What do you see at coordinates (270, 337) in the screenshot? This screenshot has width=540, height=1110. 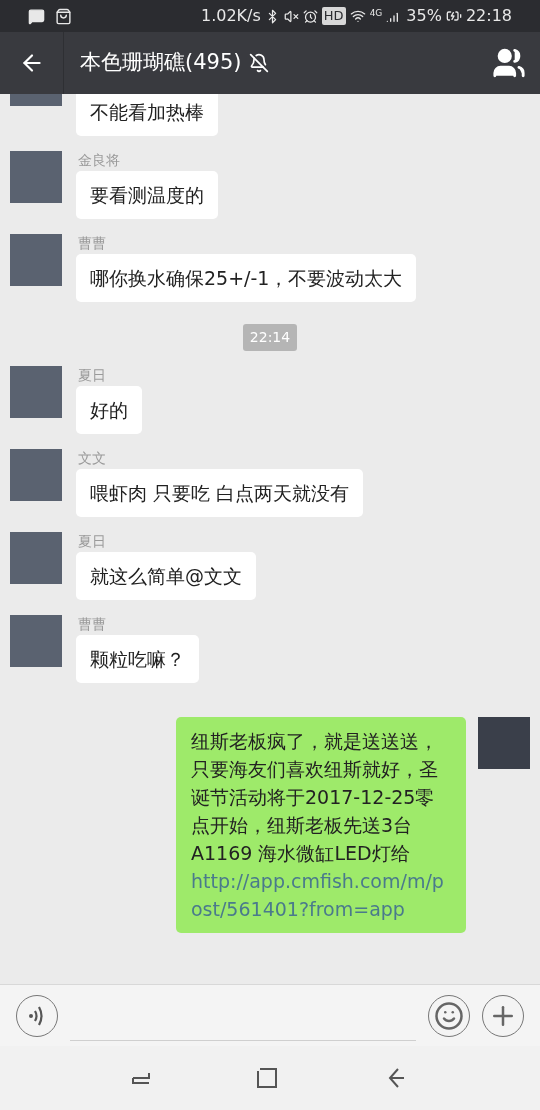 I see `time-stamp: 22:14` at bounding box center [270, 337].